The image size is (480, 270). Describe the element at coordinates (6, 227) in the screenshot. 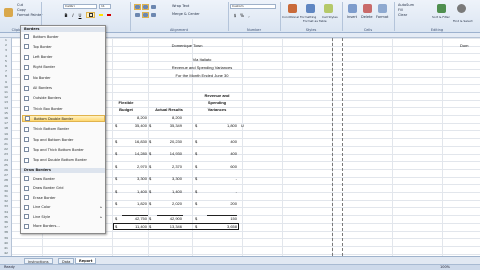

I see `row-number: 37` at that location.